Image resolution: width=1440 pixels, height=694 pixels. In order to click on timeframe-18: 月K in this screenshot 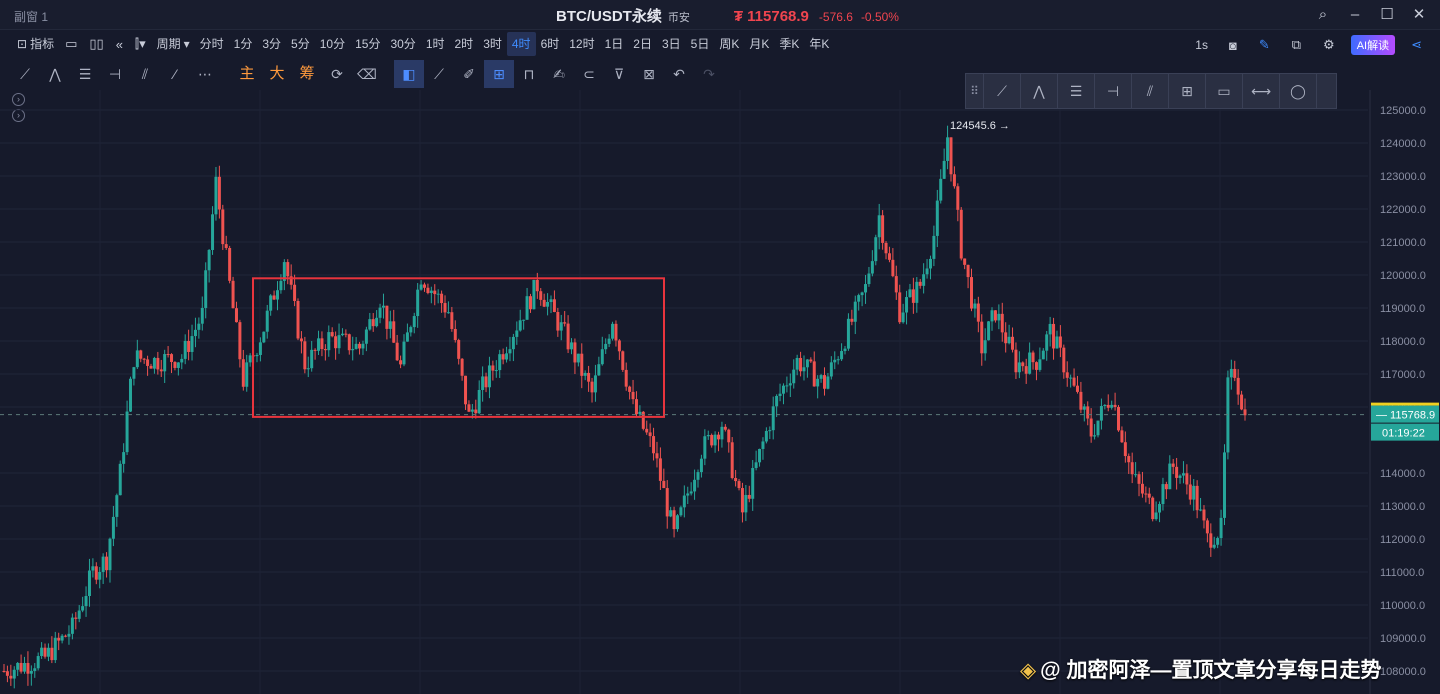, I will do `click(759, 44)`.